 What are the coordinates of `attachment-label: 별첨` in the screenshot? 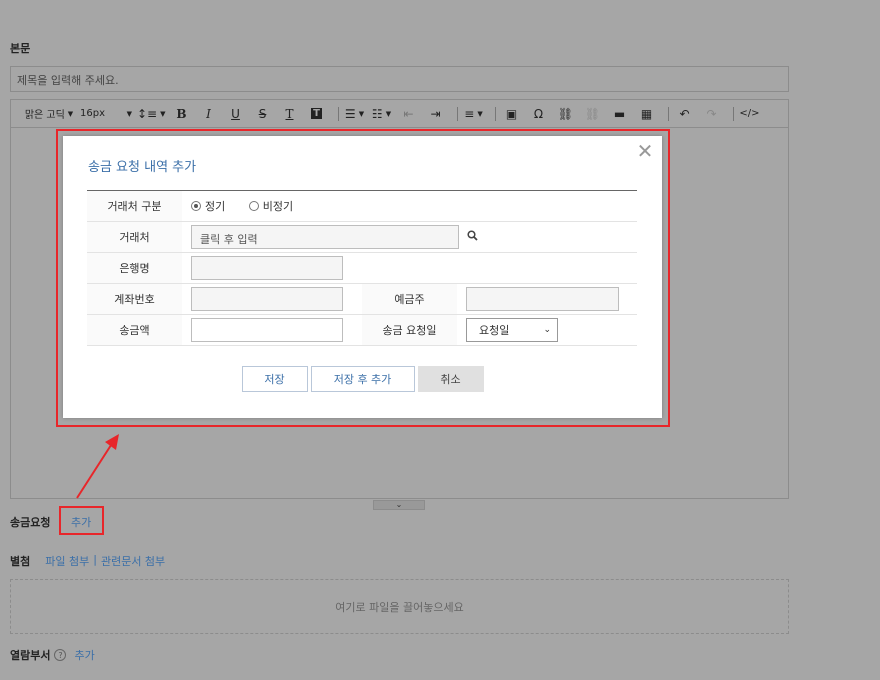 It's located at (20, 561).